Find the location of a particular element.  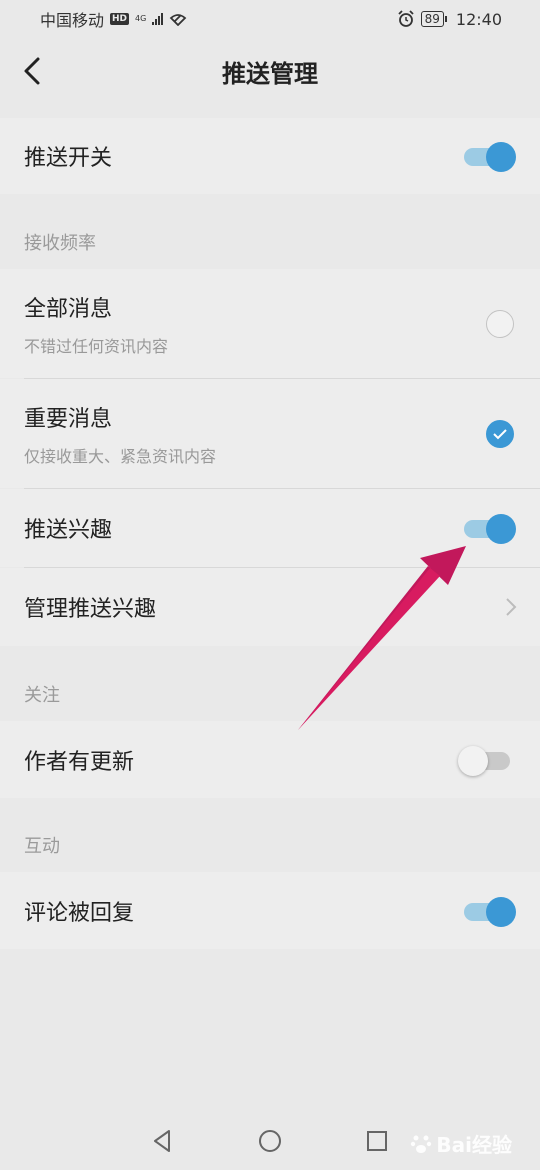

important-messages-subtitle: 仅接收重大、紧急资讯内容 is located at coordinates (120, 456).